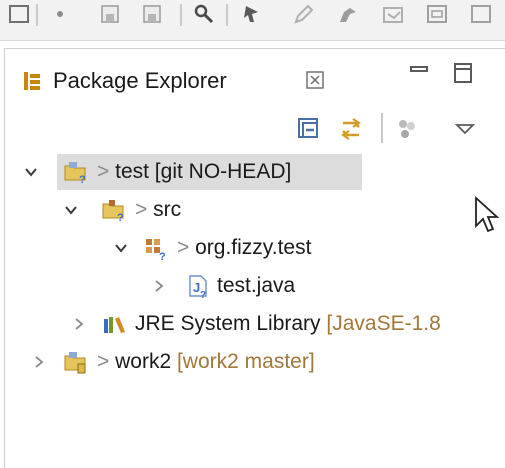 This screenshot has height=468, width=505. I want to click on close-icon, so click(315, 80).